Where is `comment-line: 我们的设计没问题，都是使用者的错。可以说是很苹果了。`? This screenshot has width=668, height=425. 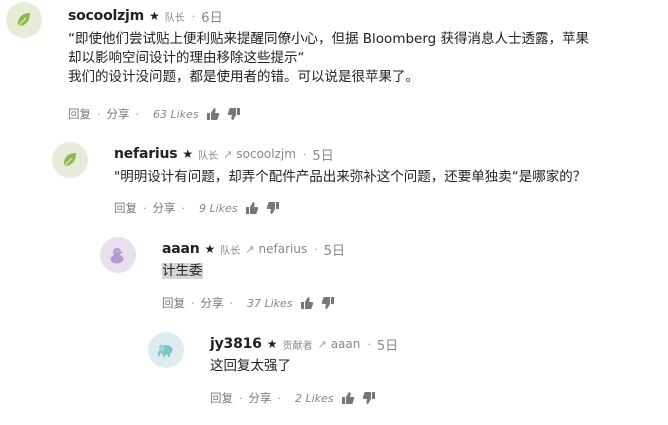
comment-line: 我们的设计没问题，都是使用者的错。可以说是很苹果了。 is located at coordinates (243, 77).